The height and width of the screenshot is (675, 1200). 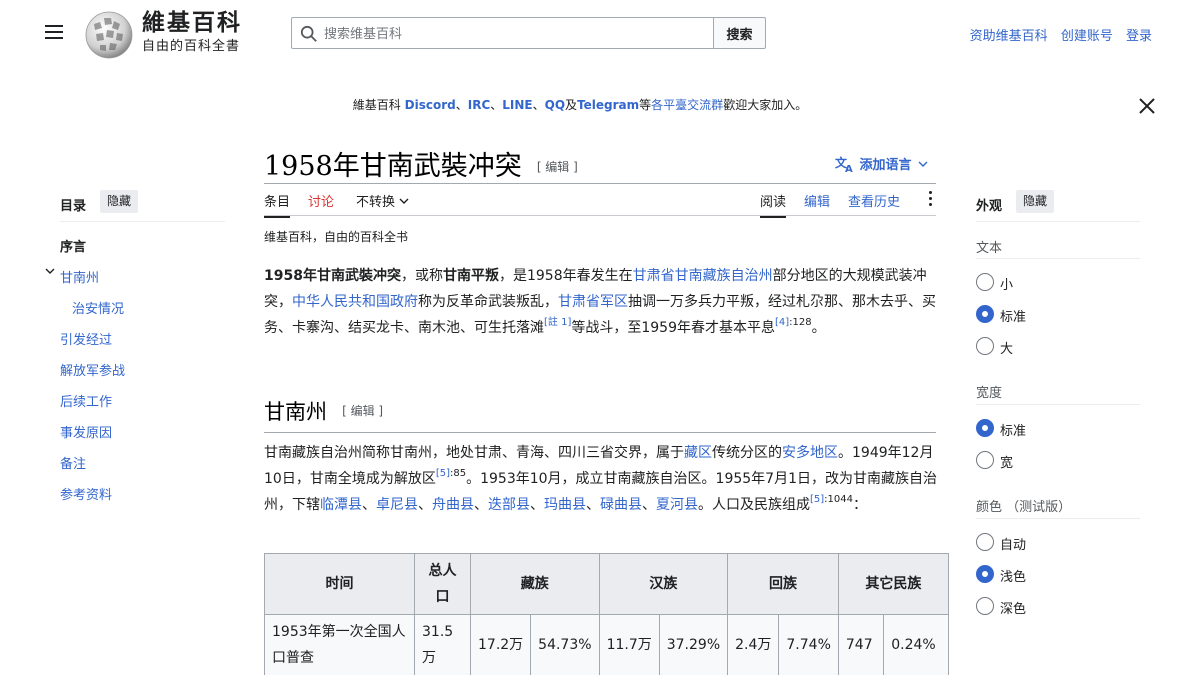 I want to click on site-tagline: 维基百科，自由的百科全书, so click(x=336, y=237).